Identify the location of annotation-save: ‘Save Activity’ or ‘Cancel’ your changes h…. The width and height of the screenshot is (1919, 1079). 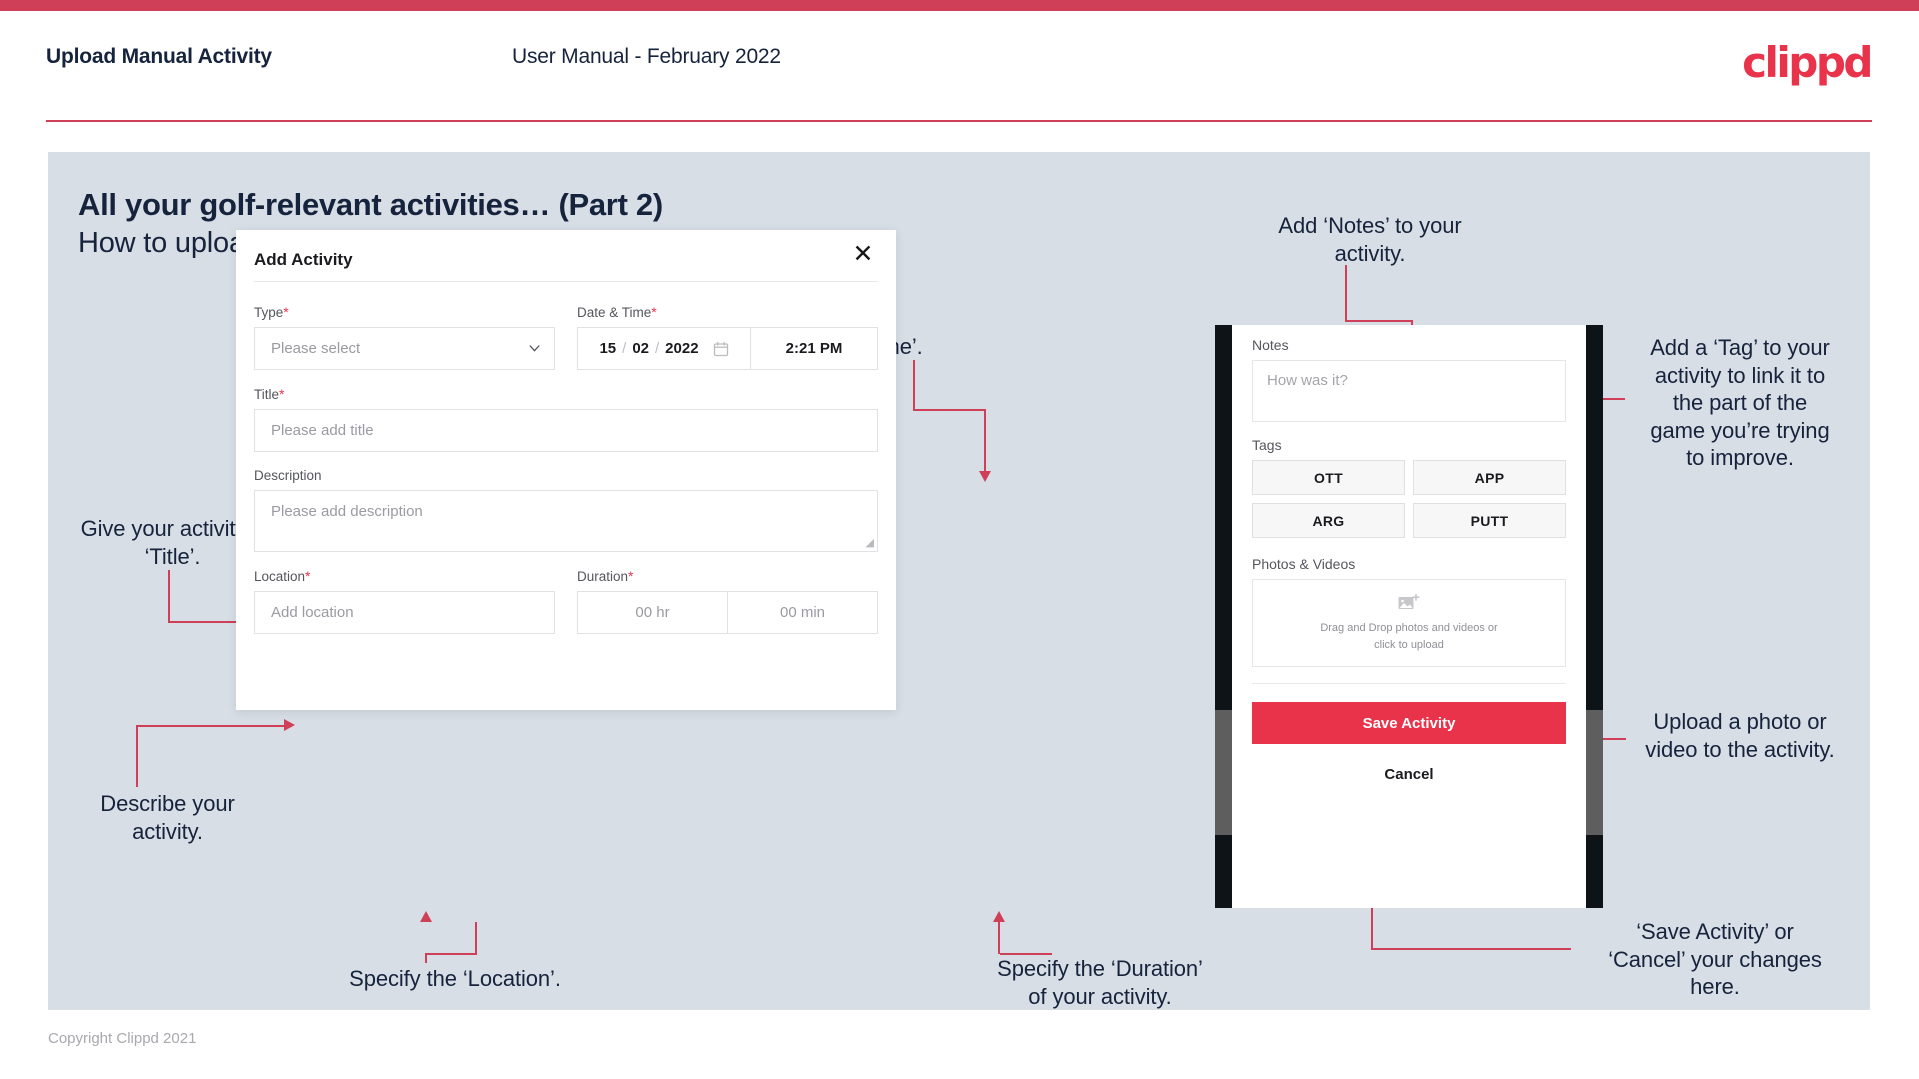
(1715, 959).